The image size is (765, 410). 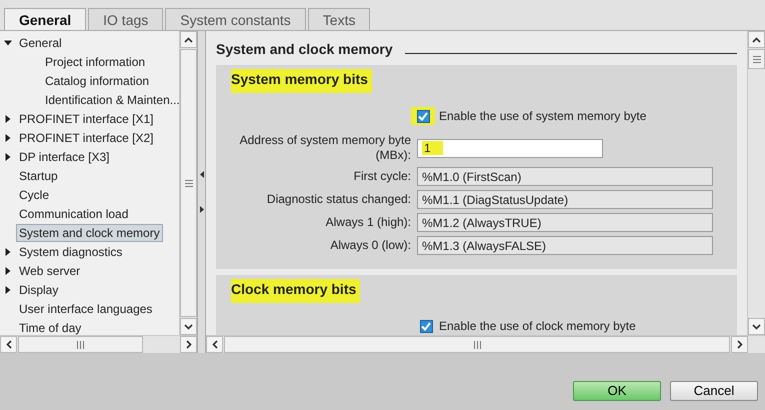 I want to click on tree-item: General, so click(x=40, y=42).